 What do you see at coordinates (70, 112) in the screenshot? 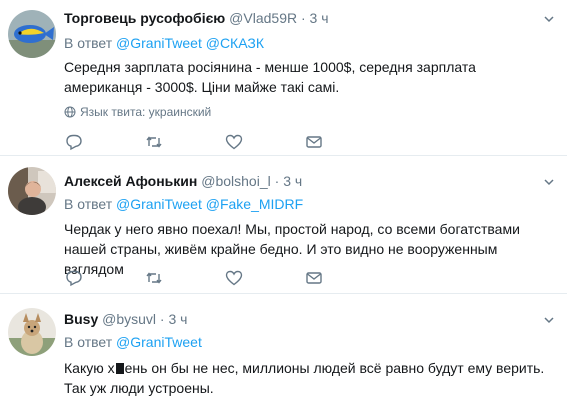
I see `globe-icon` at bounding box center [70, 112].